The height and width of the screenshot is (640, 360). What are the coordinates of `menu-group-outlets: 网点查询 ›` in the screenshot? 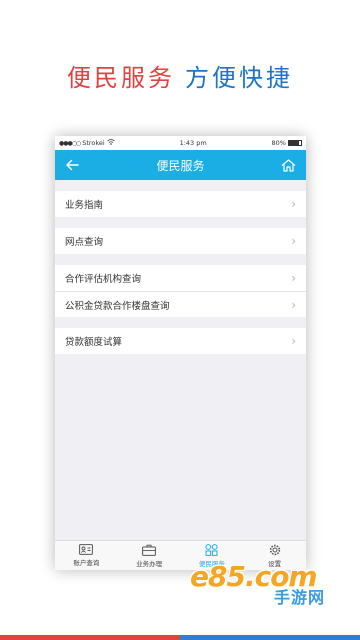 It's located at (180, 241).